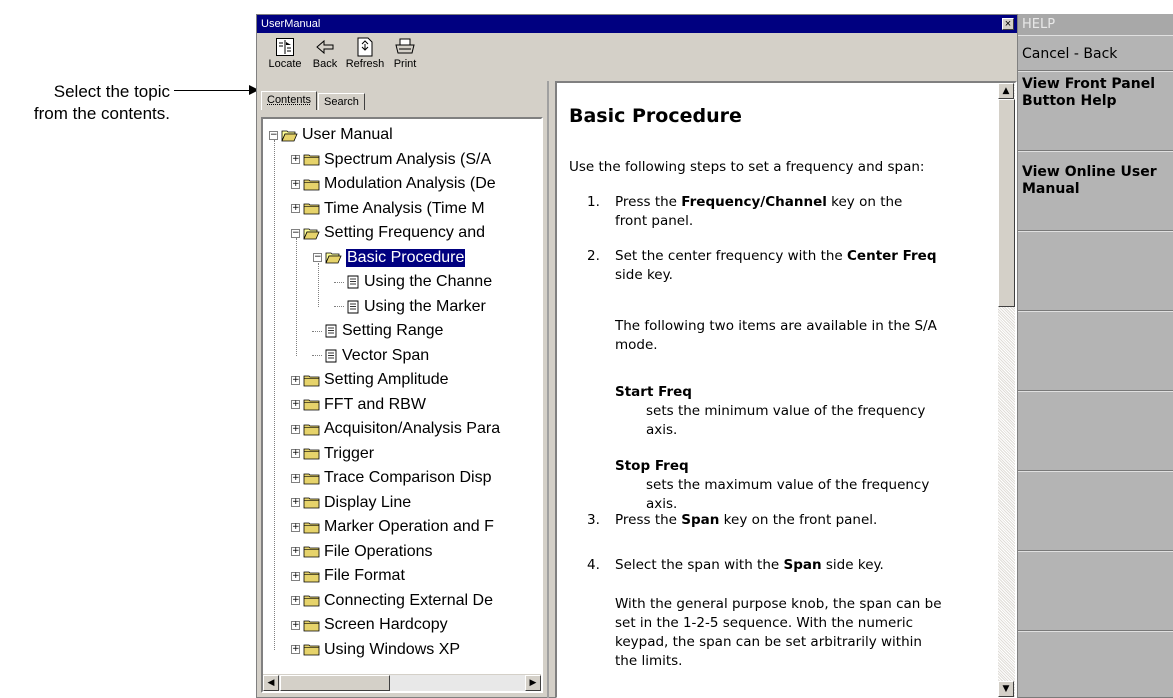  Describe the element at coordinates (393, 184) in the screenshot. I see `tree-item: + Modulation Analysis (De` at that location.